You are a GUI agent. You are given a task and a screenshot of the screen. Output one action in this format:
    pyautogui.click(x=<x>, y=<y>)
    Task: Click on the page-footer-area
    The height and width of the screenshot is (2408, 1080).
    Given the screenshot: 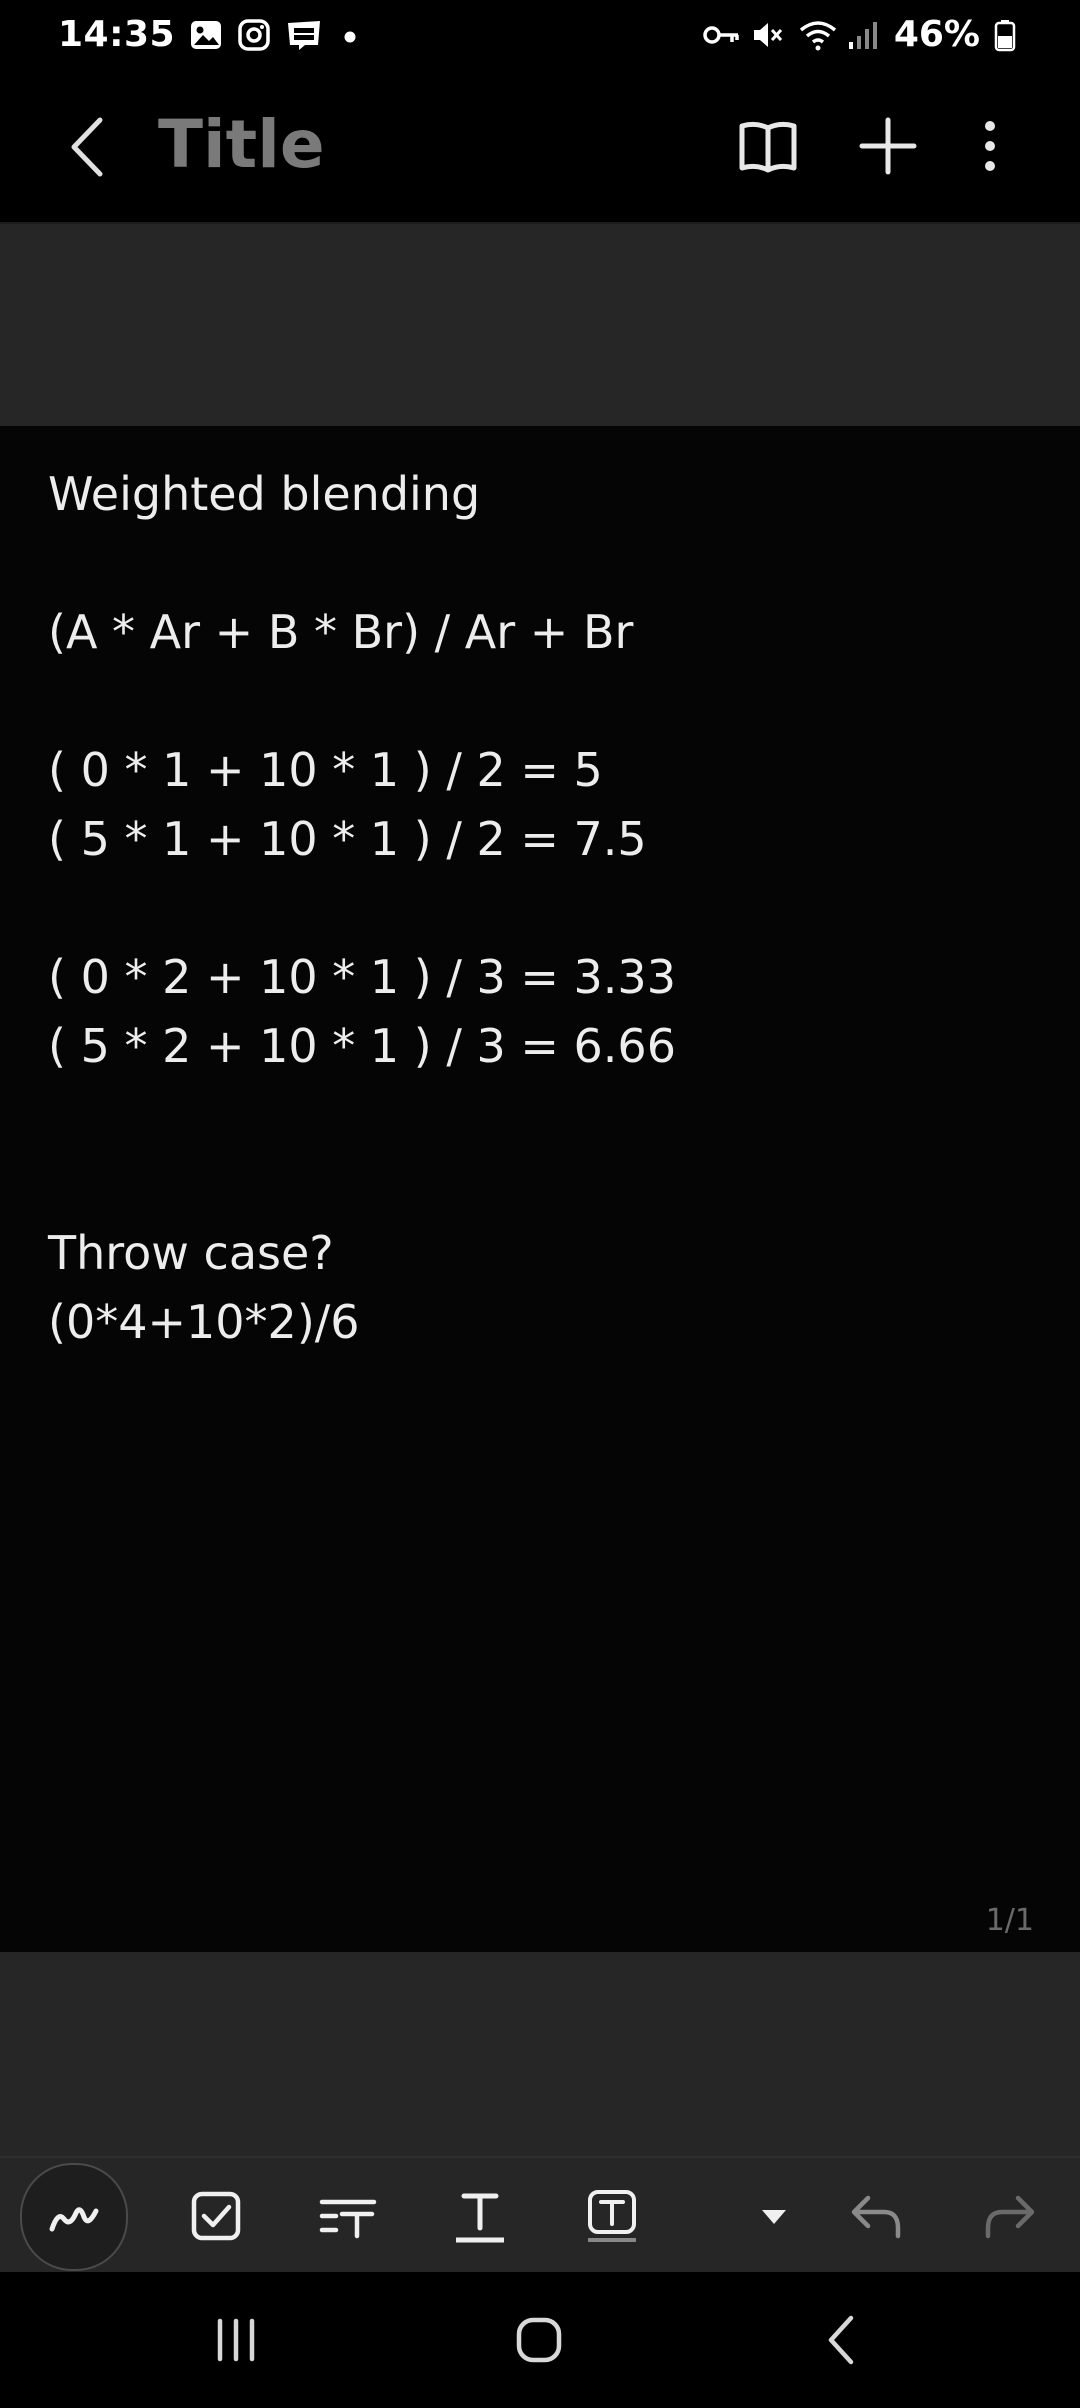 What is the action you would take?
    pyautogui.click(x=540, y=2054)
    